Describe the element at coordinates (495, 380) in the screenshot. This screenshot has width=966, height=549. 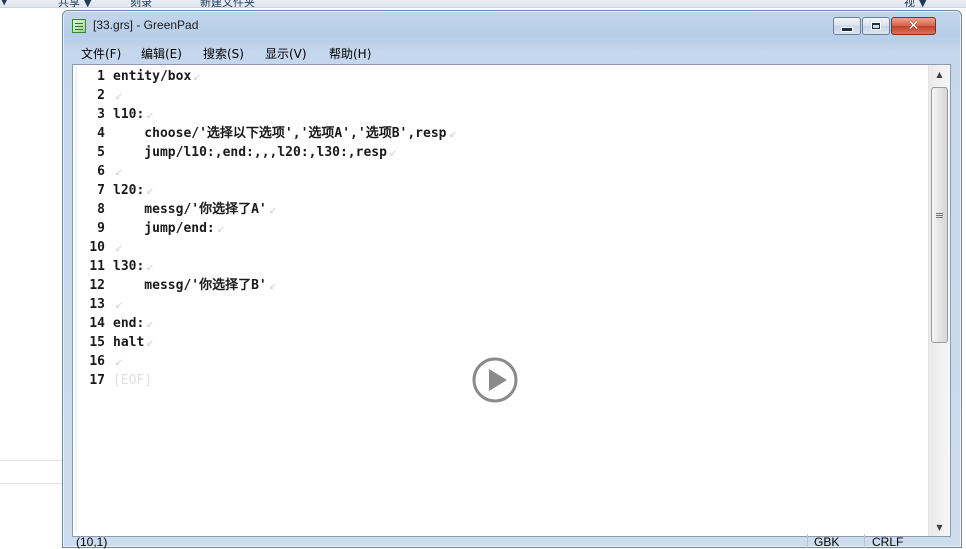
I see `play-icon` at that location.